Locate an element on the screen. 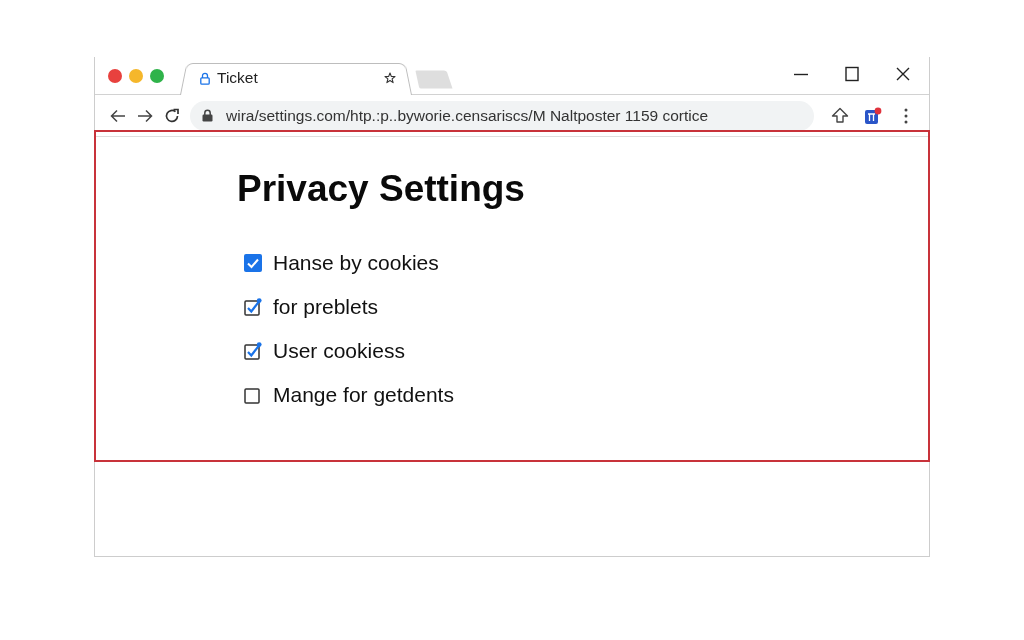 Image resolution: width=1024 pixels, height=640 pixels. badged-app-icon is located at coordinates (873, 115).